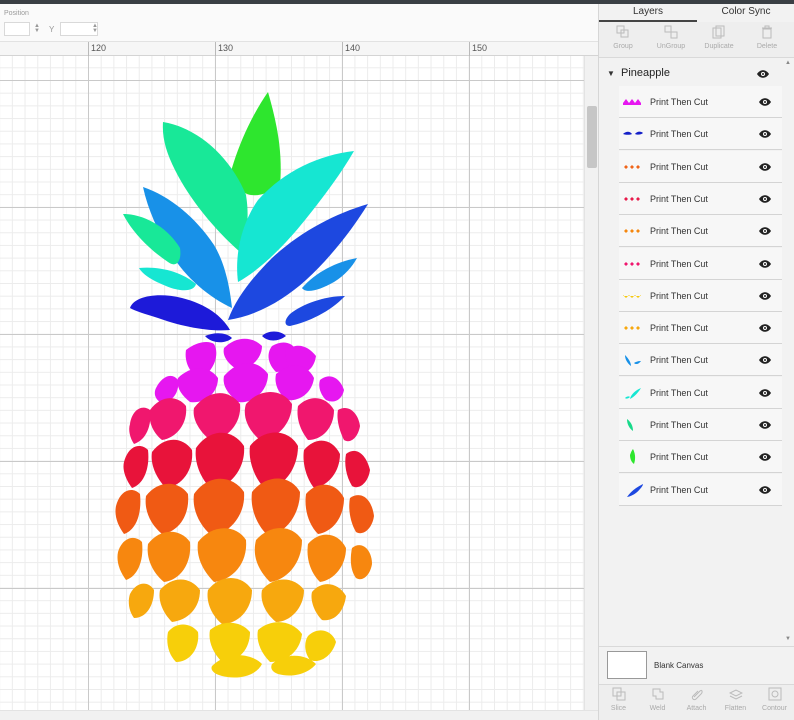 The width and height of the screenshot is (794, 720). I want to click on scroll-up-icon: ▲, so click(788, 63).